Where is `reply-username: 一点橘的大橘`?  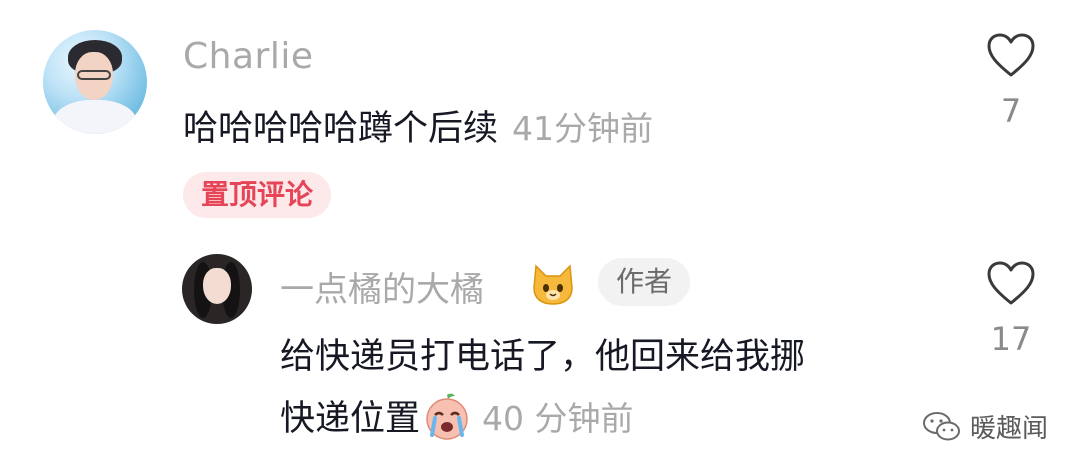
reply-username: 一点橘的大橘 is located at coordinates (382, 286).